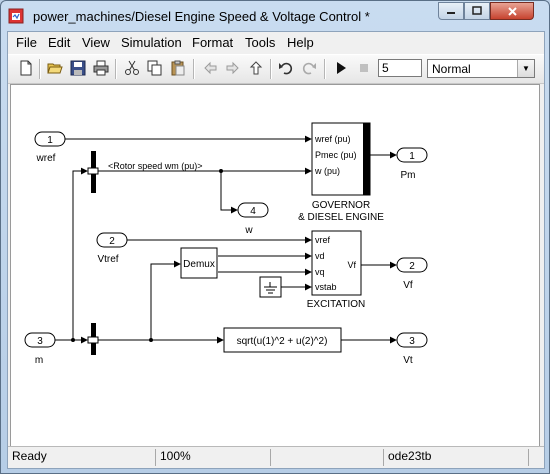  What do you see at coordinates (336, 270) in the screenshot?
I see `excitation-block: vref vd vq vstab Vf EXCITATION` at bounding box center [336, 270].